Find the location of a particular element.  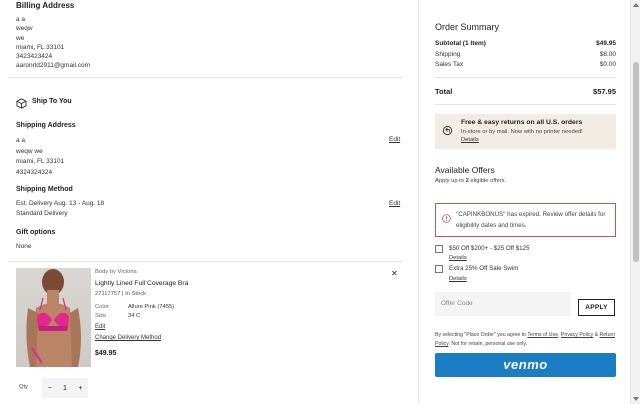

available-offers-title: Available Offers is located at coordinates (465, 170).